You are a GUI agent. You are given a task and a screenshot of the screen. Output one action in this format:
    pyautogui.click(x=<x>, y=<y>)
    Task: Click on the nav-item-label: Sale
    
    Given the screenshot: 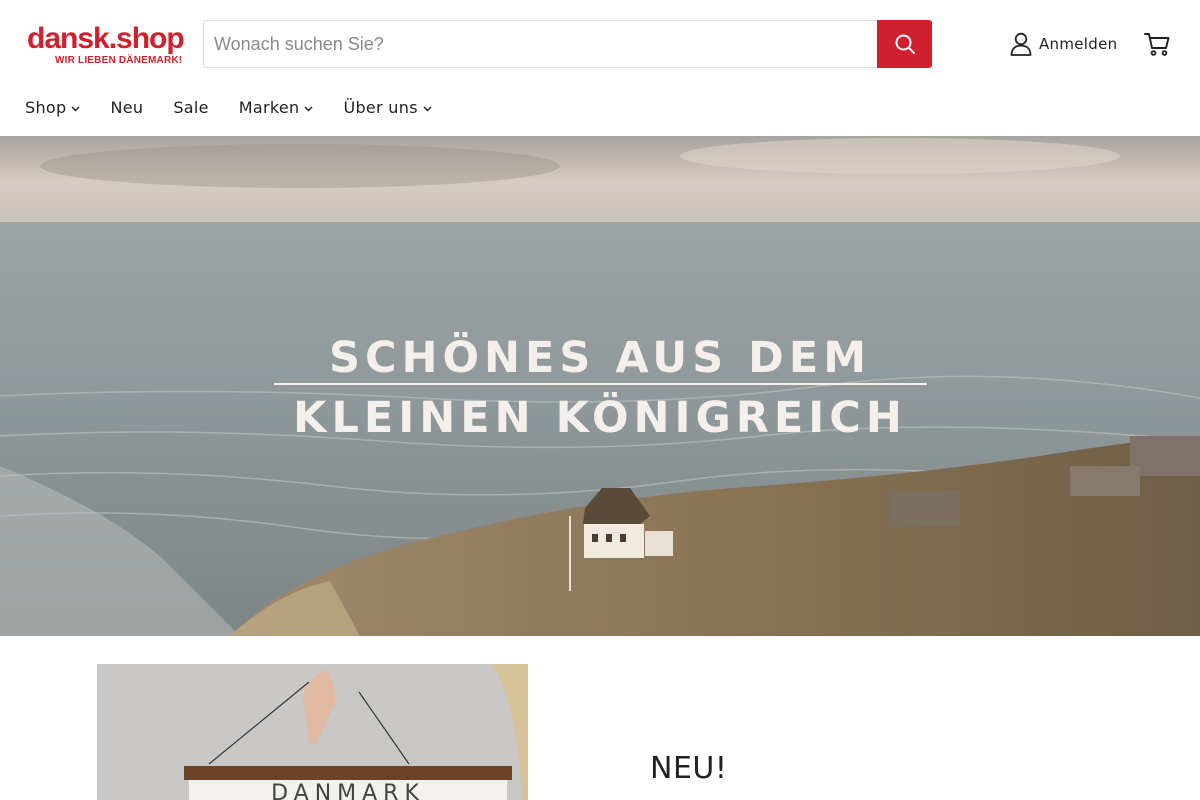 What is the action you would take?
    pyautogui.click(x=191, y=107)
    